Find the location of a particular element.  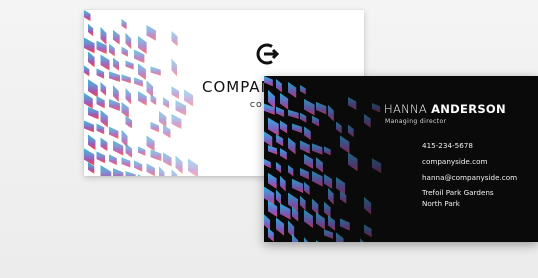

website: companyside.com is located at coordinates (455, 161).